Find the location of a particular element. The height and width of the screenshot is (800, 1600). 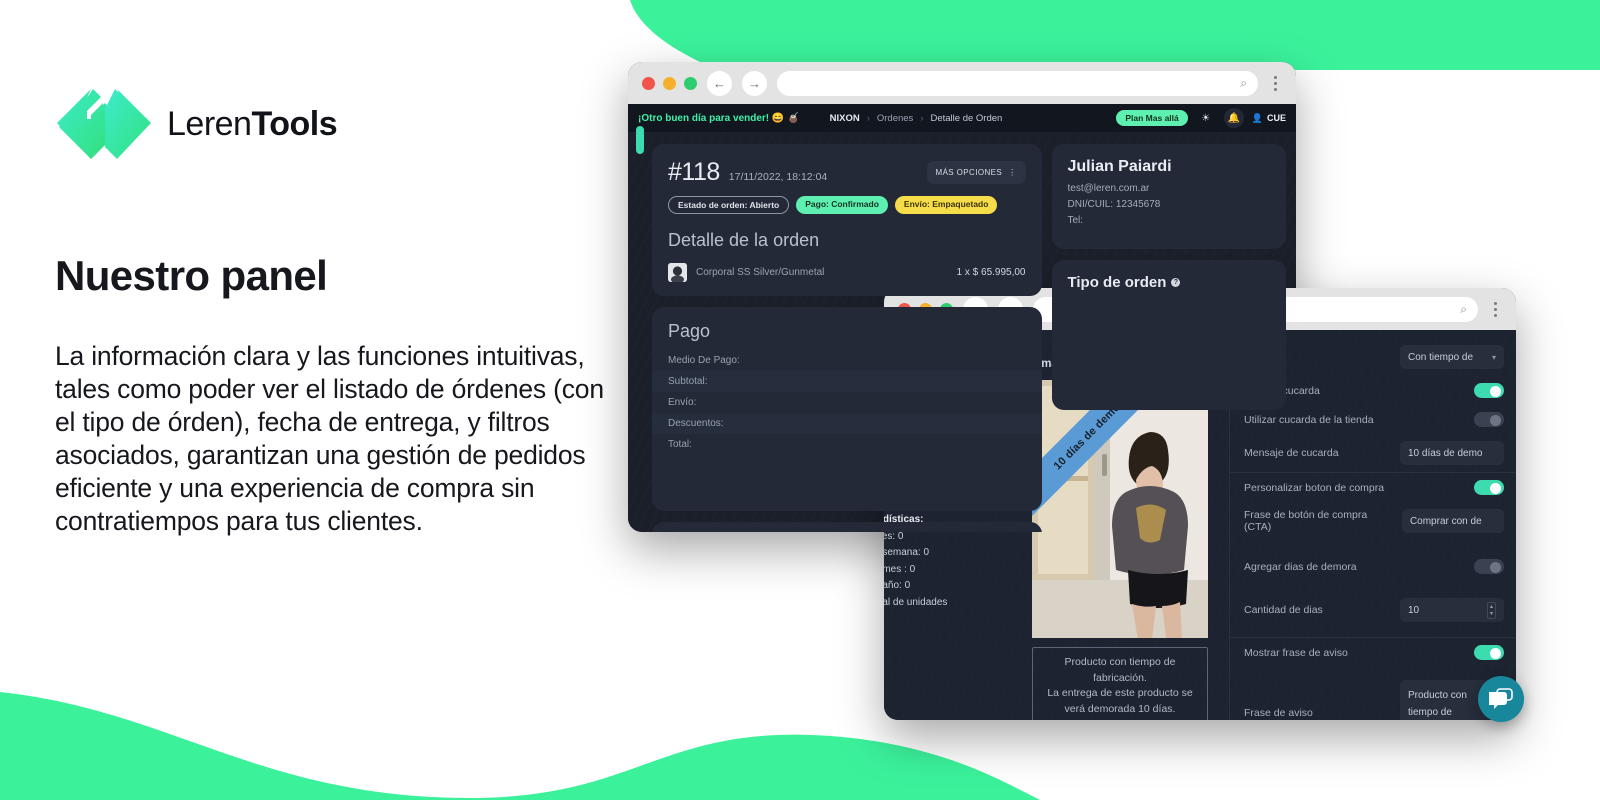

account-menu: 👤 CUE is located at coordinates (1269, 118).